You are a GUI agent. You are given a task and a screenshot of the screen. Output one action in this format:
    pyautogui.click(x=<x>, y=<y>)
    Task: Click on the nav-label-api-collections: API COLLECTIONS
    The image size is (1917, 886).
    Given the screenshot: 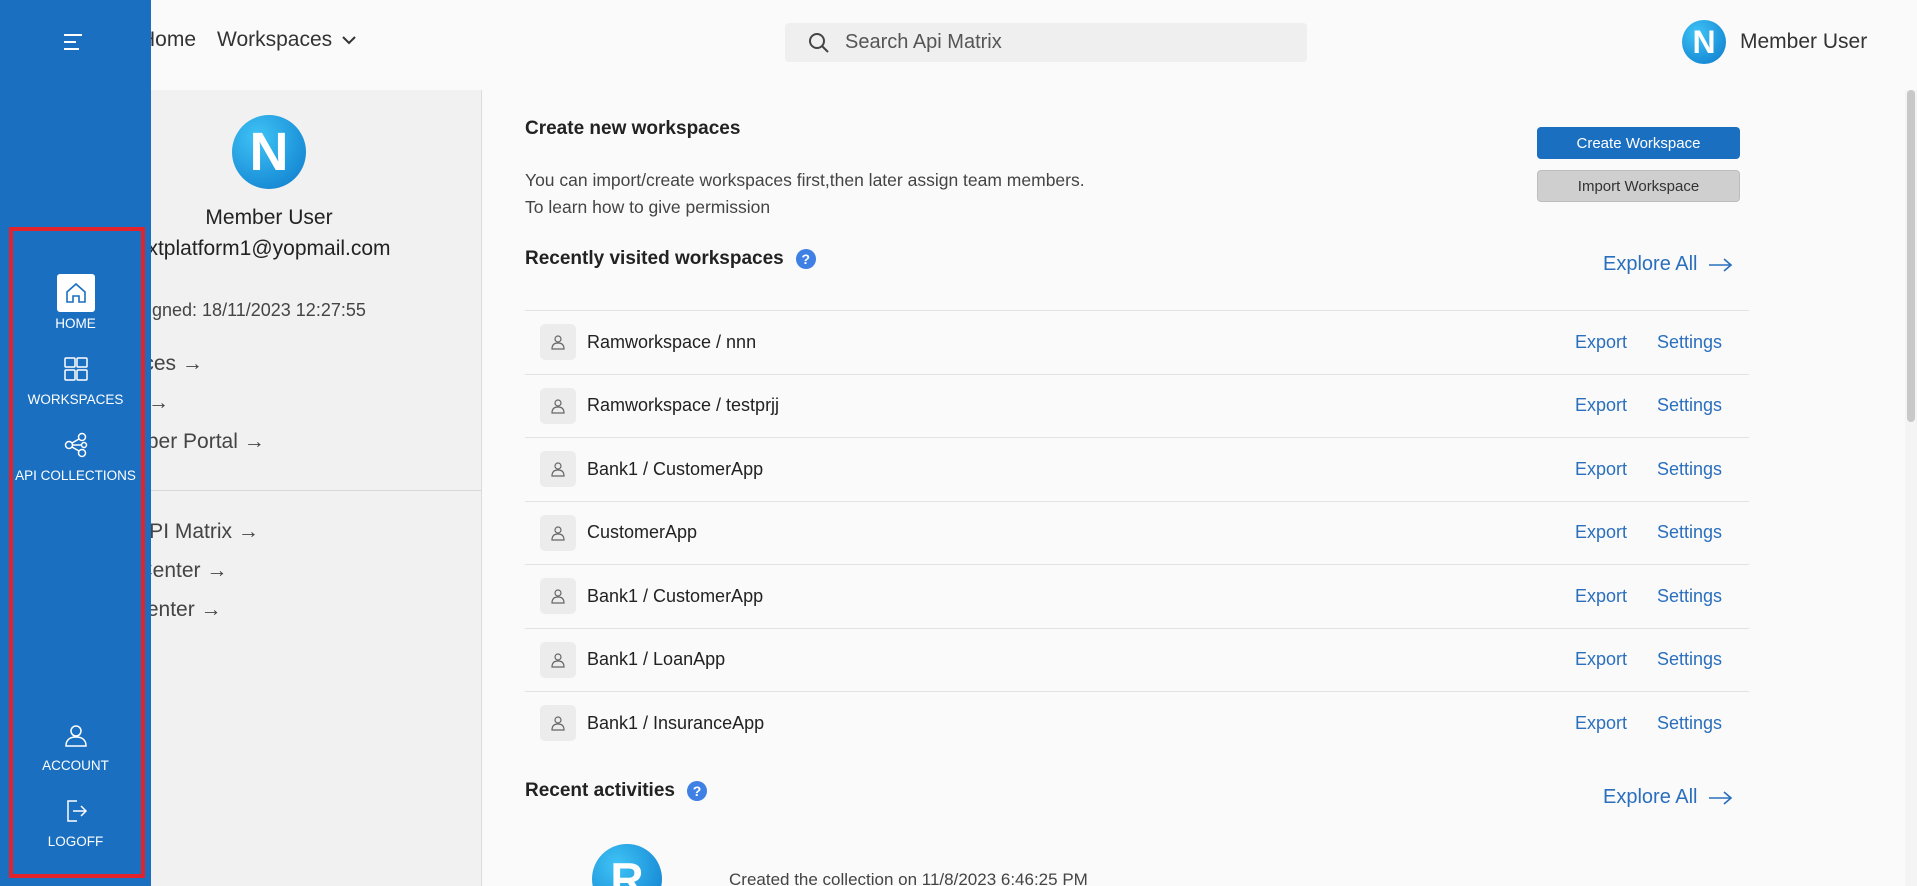 What is the action you would take?
    pyautogui.click(x=75, y=475)
    